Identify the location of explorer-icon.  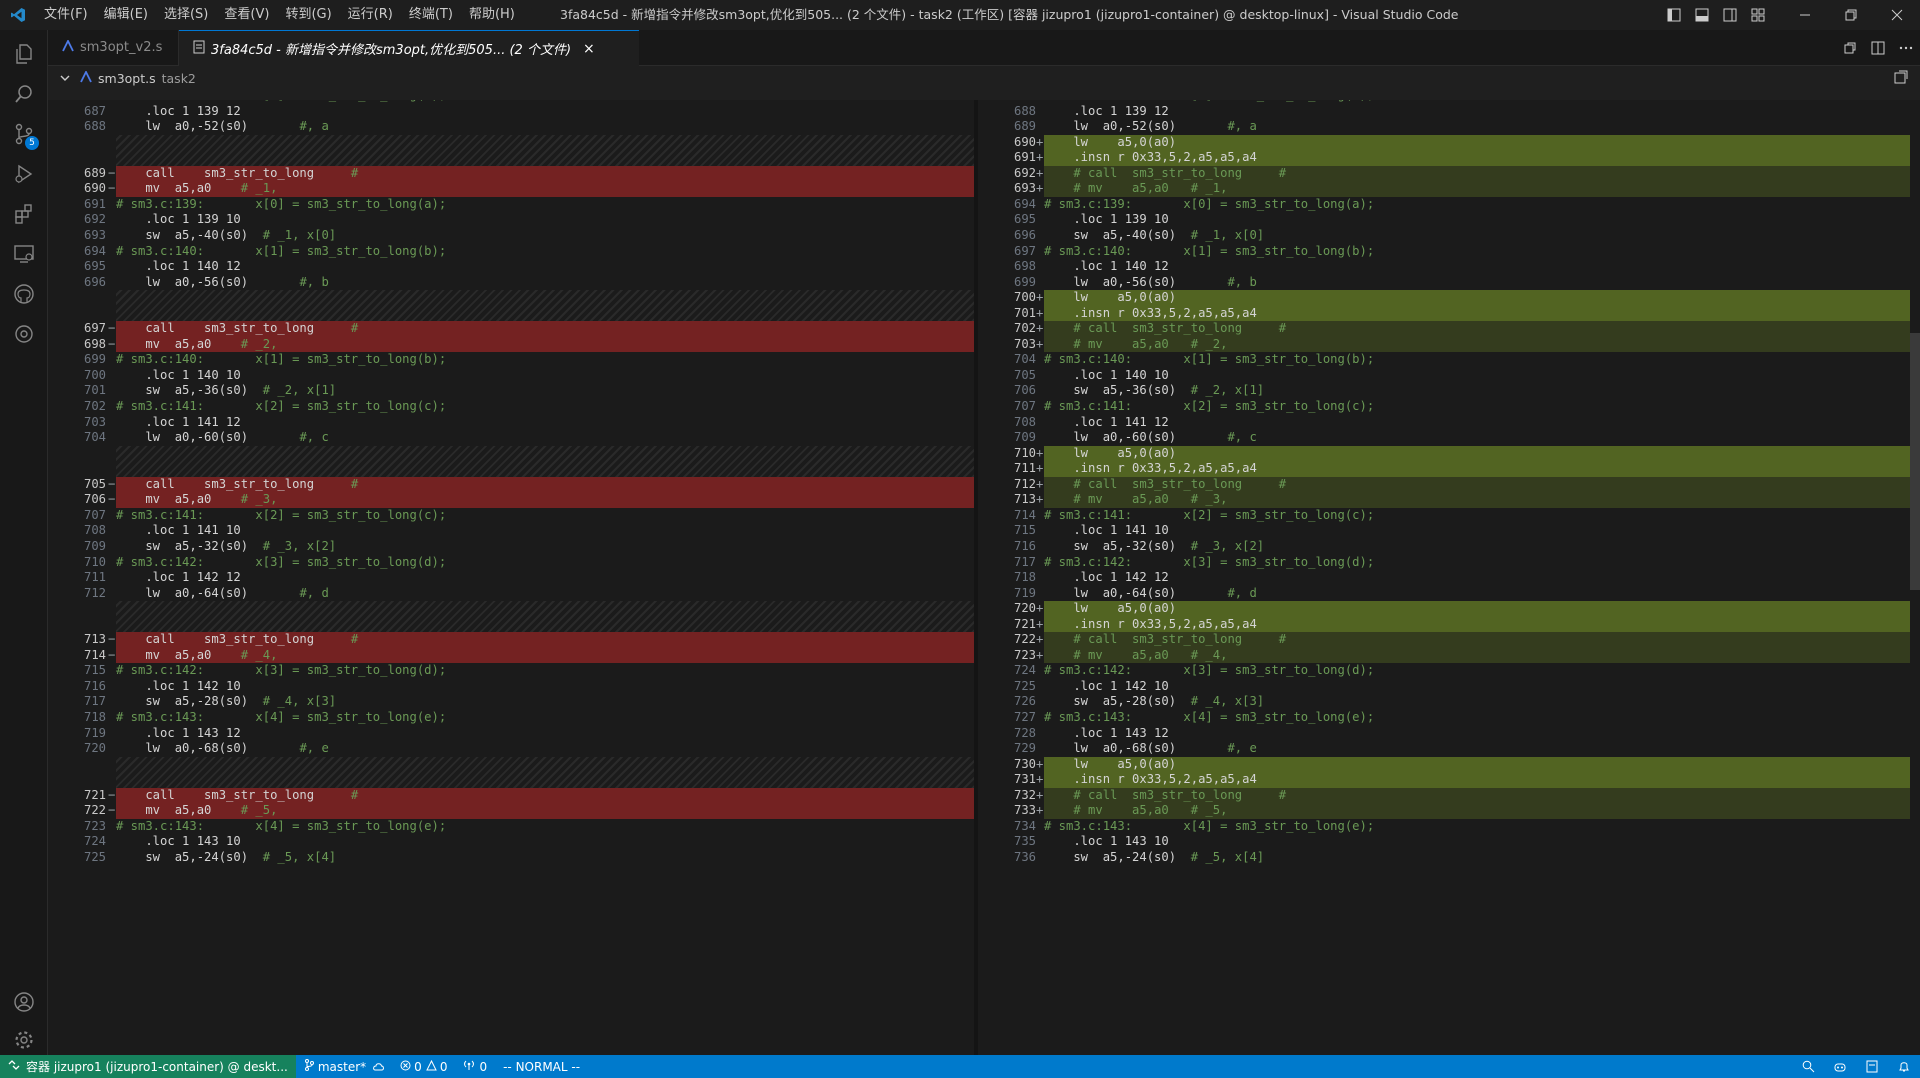
(23, 54).